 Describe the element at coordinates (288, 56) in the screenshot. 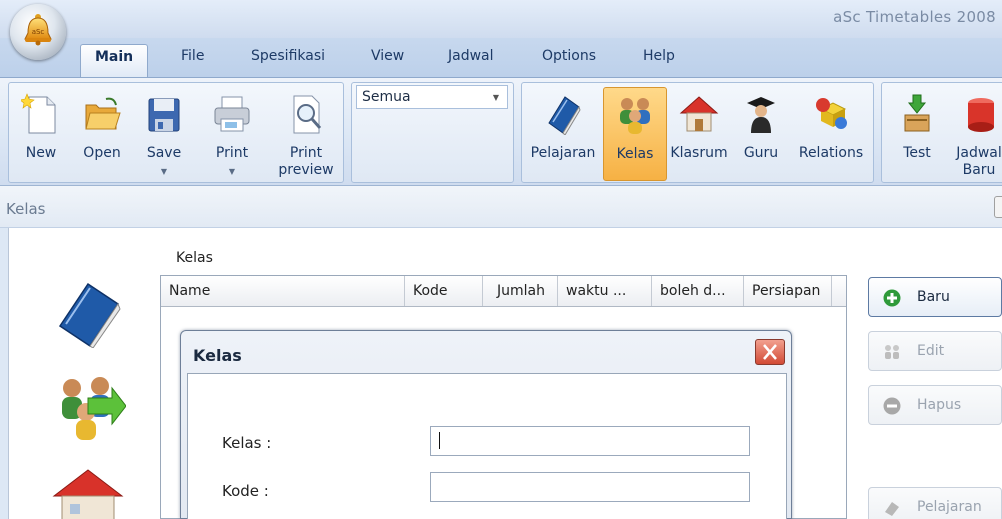

I see `tab-spesifikasi: Spesifikasi` at that location.